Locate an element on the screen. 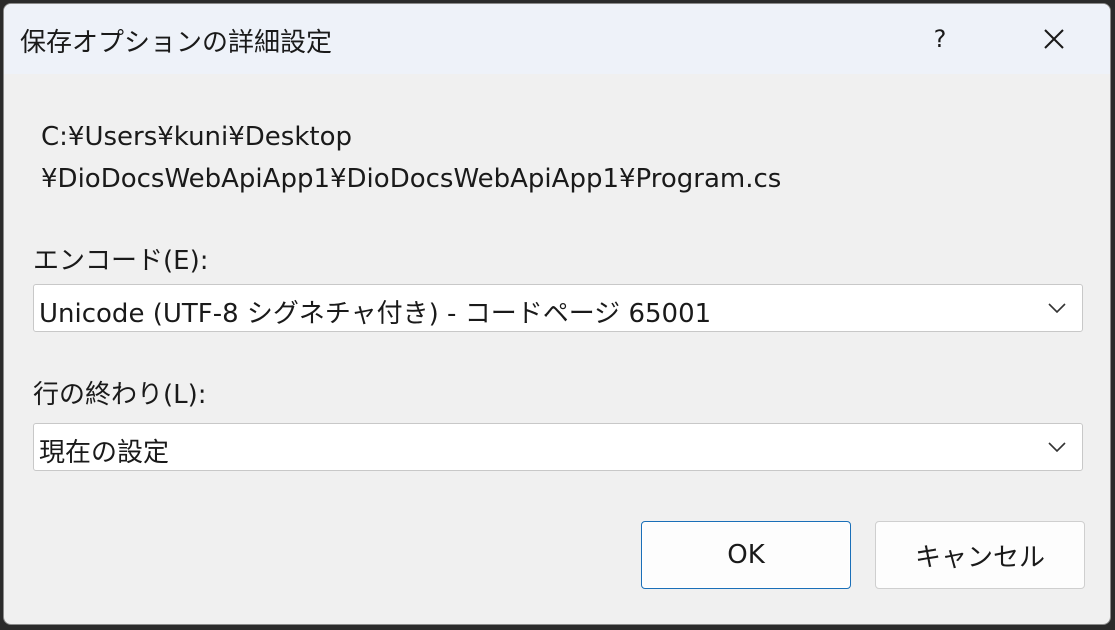  dialog-title: 保存オプションの詳細設定 is located at coordinates (176, 43).